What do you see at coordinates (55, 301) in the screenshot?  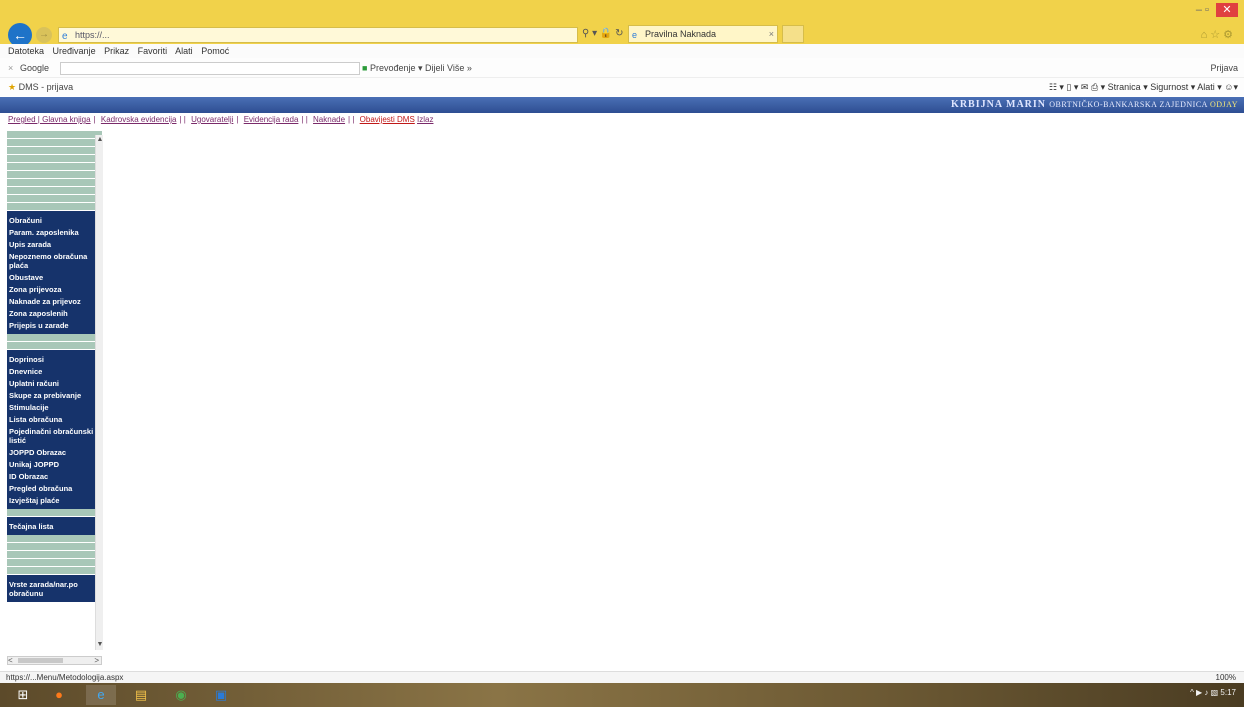 I see `sidebar-item: Naknade za prijevoz` at bounding box center [55, 301].